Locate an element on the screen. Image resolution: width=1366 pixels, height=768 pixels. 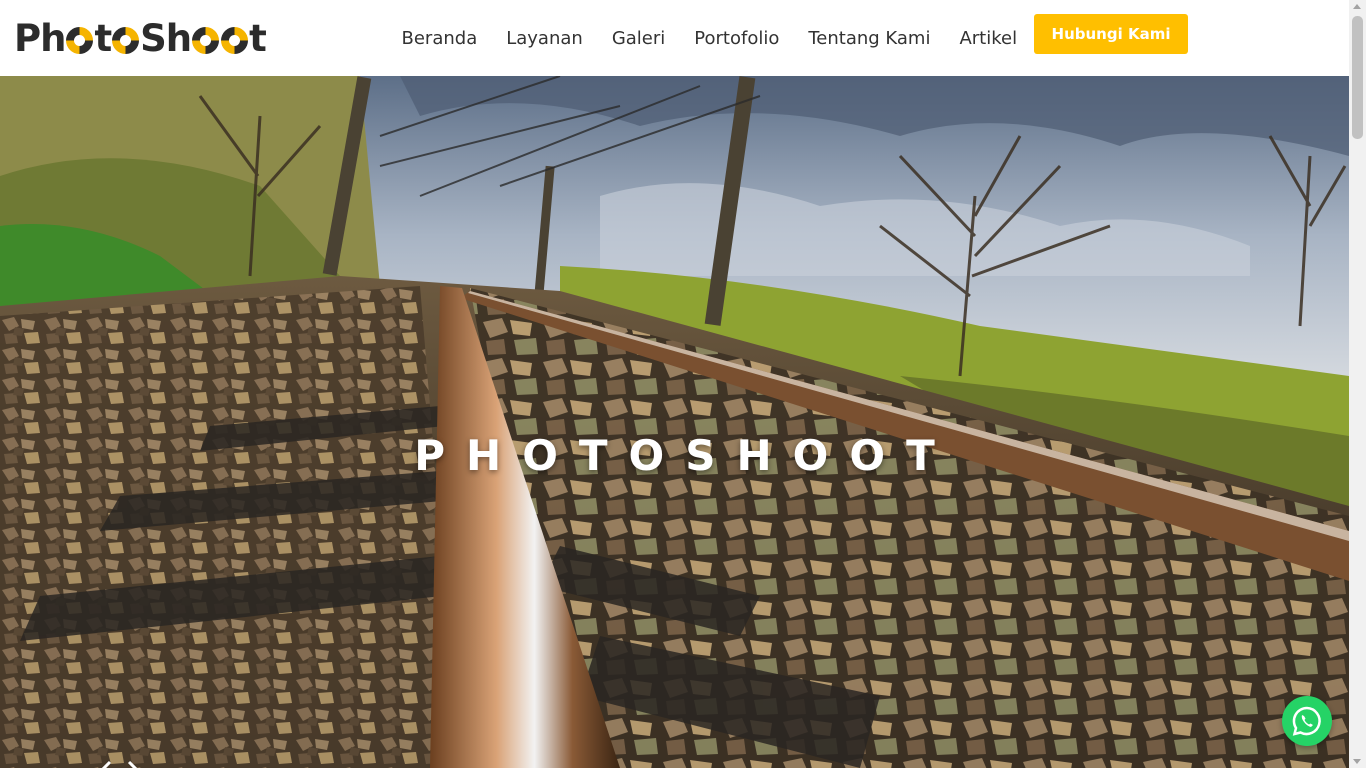
hero-title: PHOTOSHOOT is located at coordinates (685, 455).